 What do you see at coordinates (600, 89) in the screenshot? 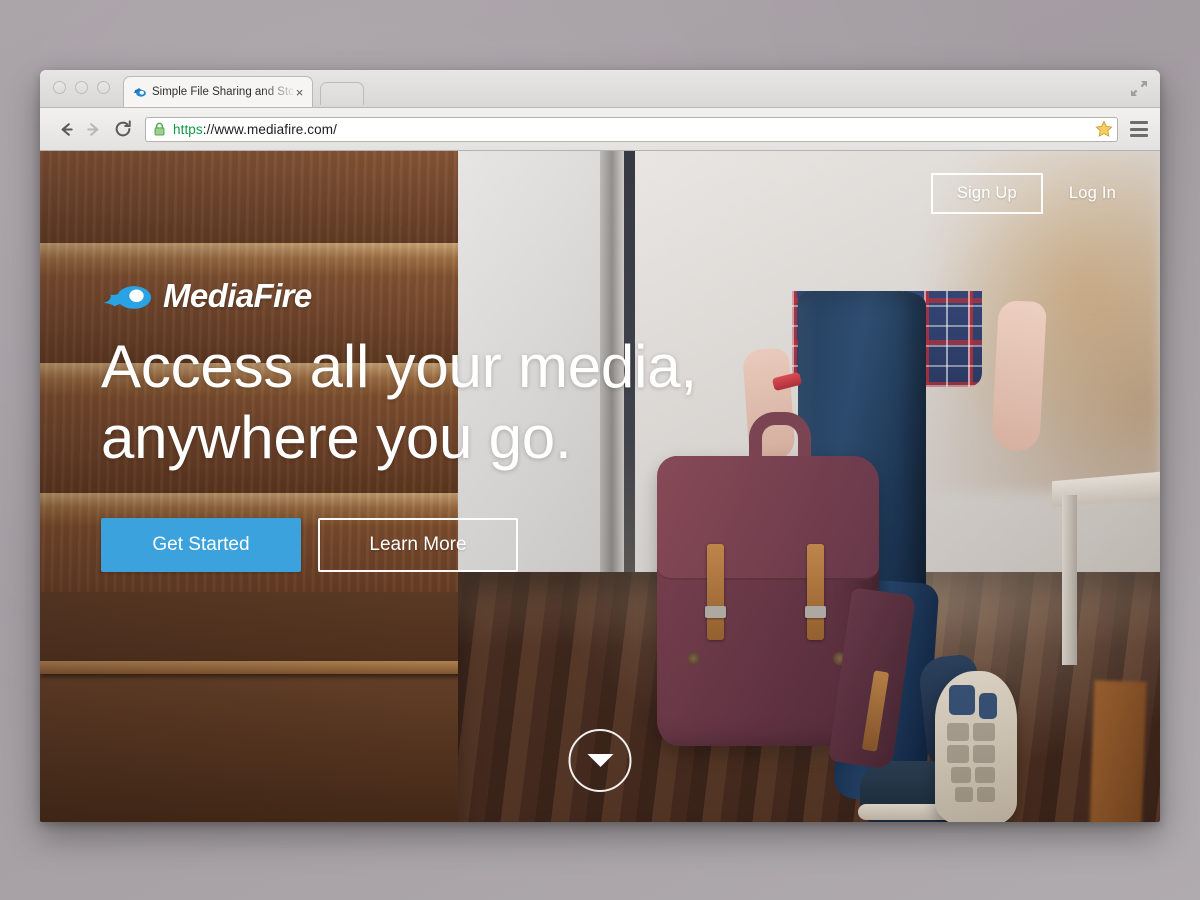
I see `browser-tab-strip: Simple File Sharing and Sto ×` at bounding box center [600, 89].